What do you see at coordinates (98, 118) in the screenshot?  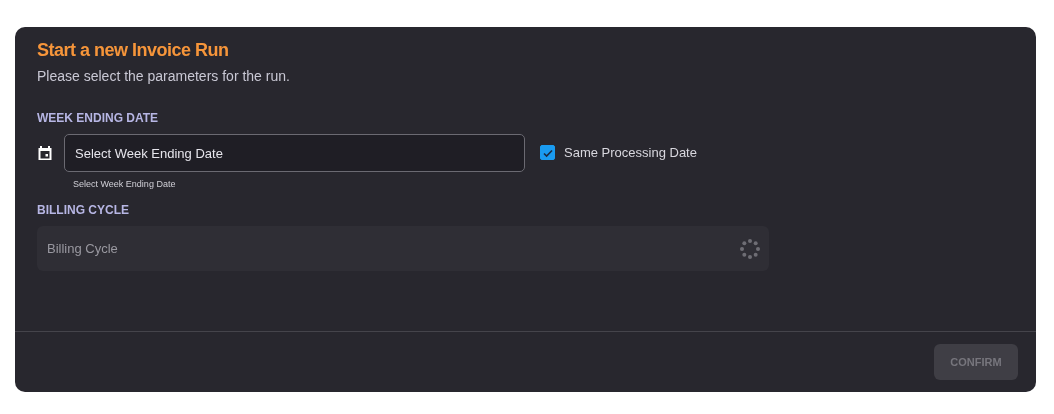 I see `field-label: WEEK ENDING DATE` at bounding box center [98, 118].